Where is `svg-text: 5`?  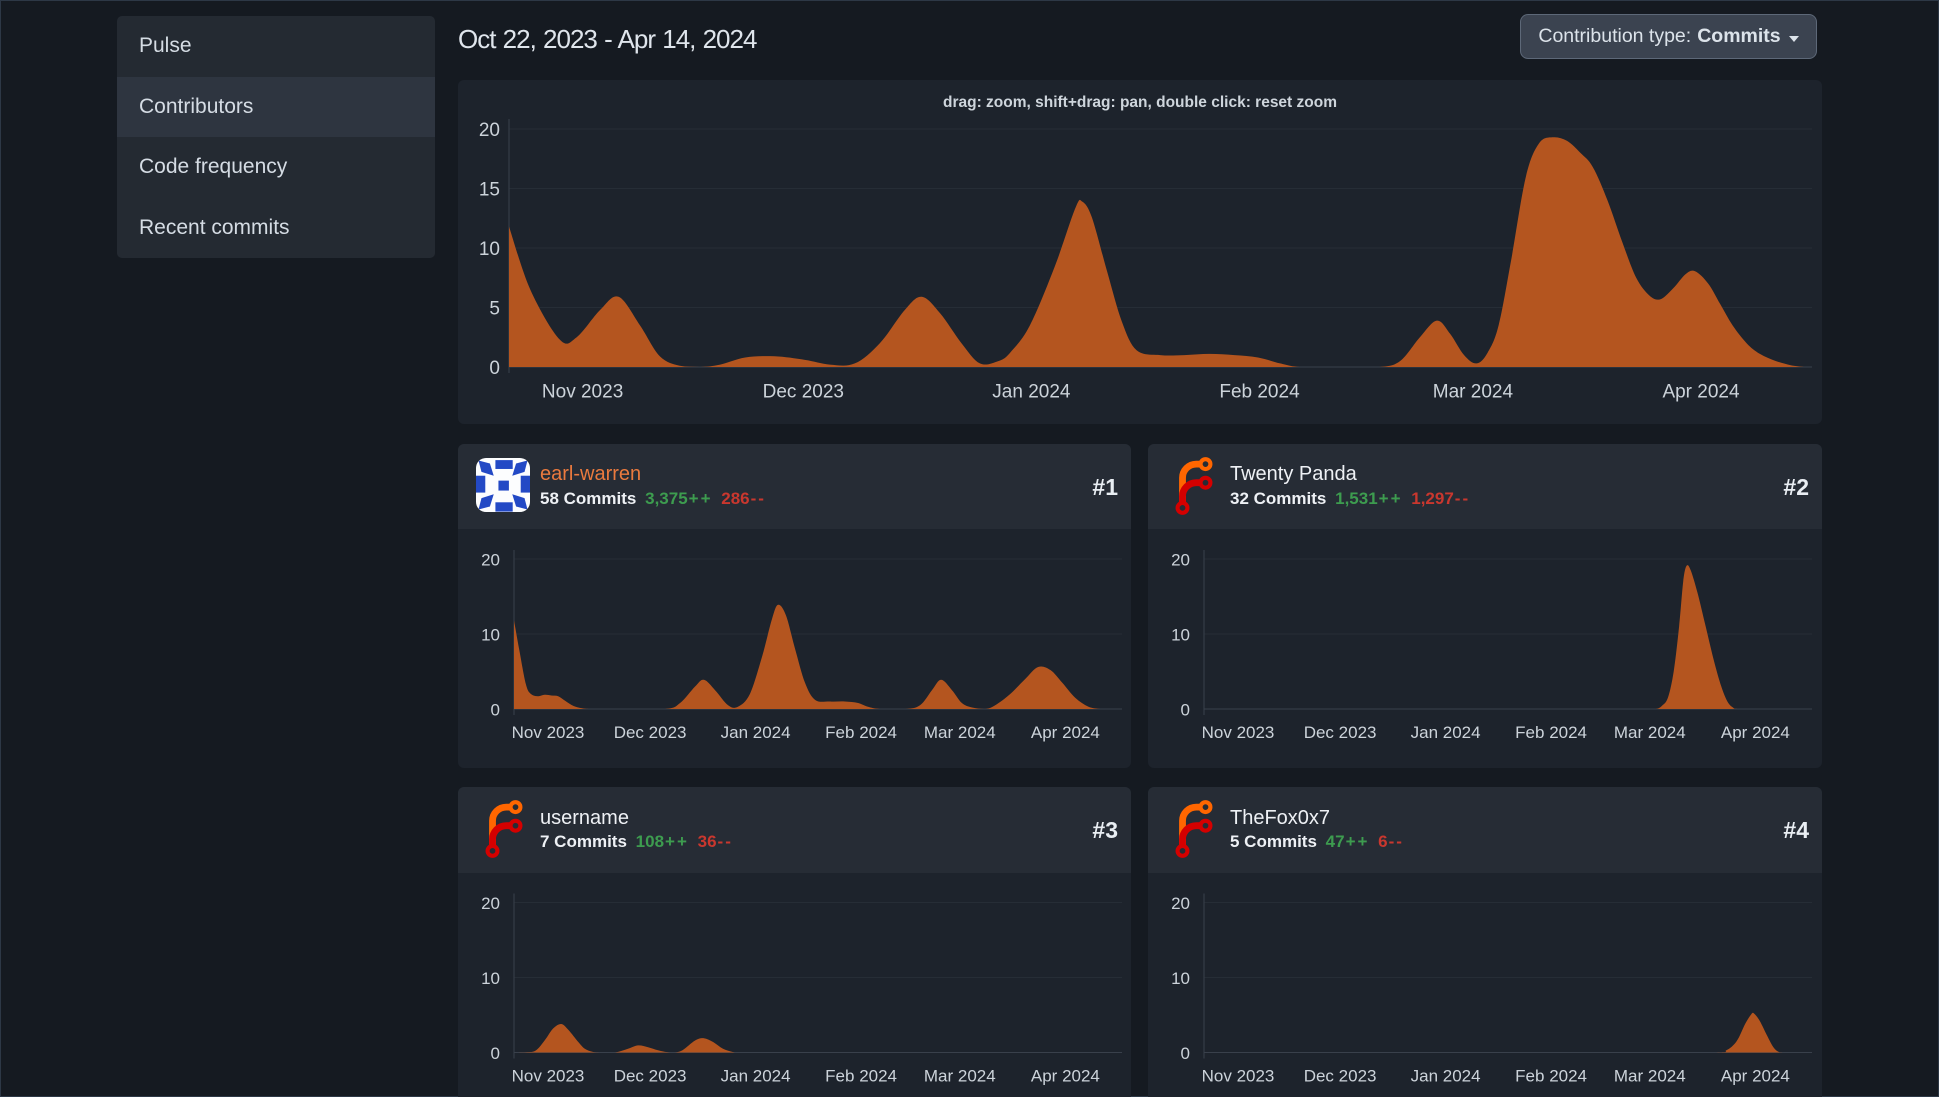 svg-text: 5 is located at coordinates (494, 309).